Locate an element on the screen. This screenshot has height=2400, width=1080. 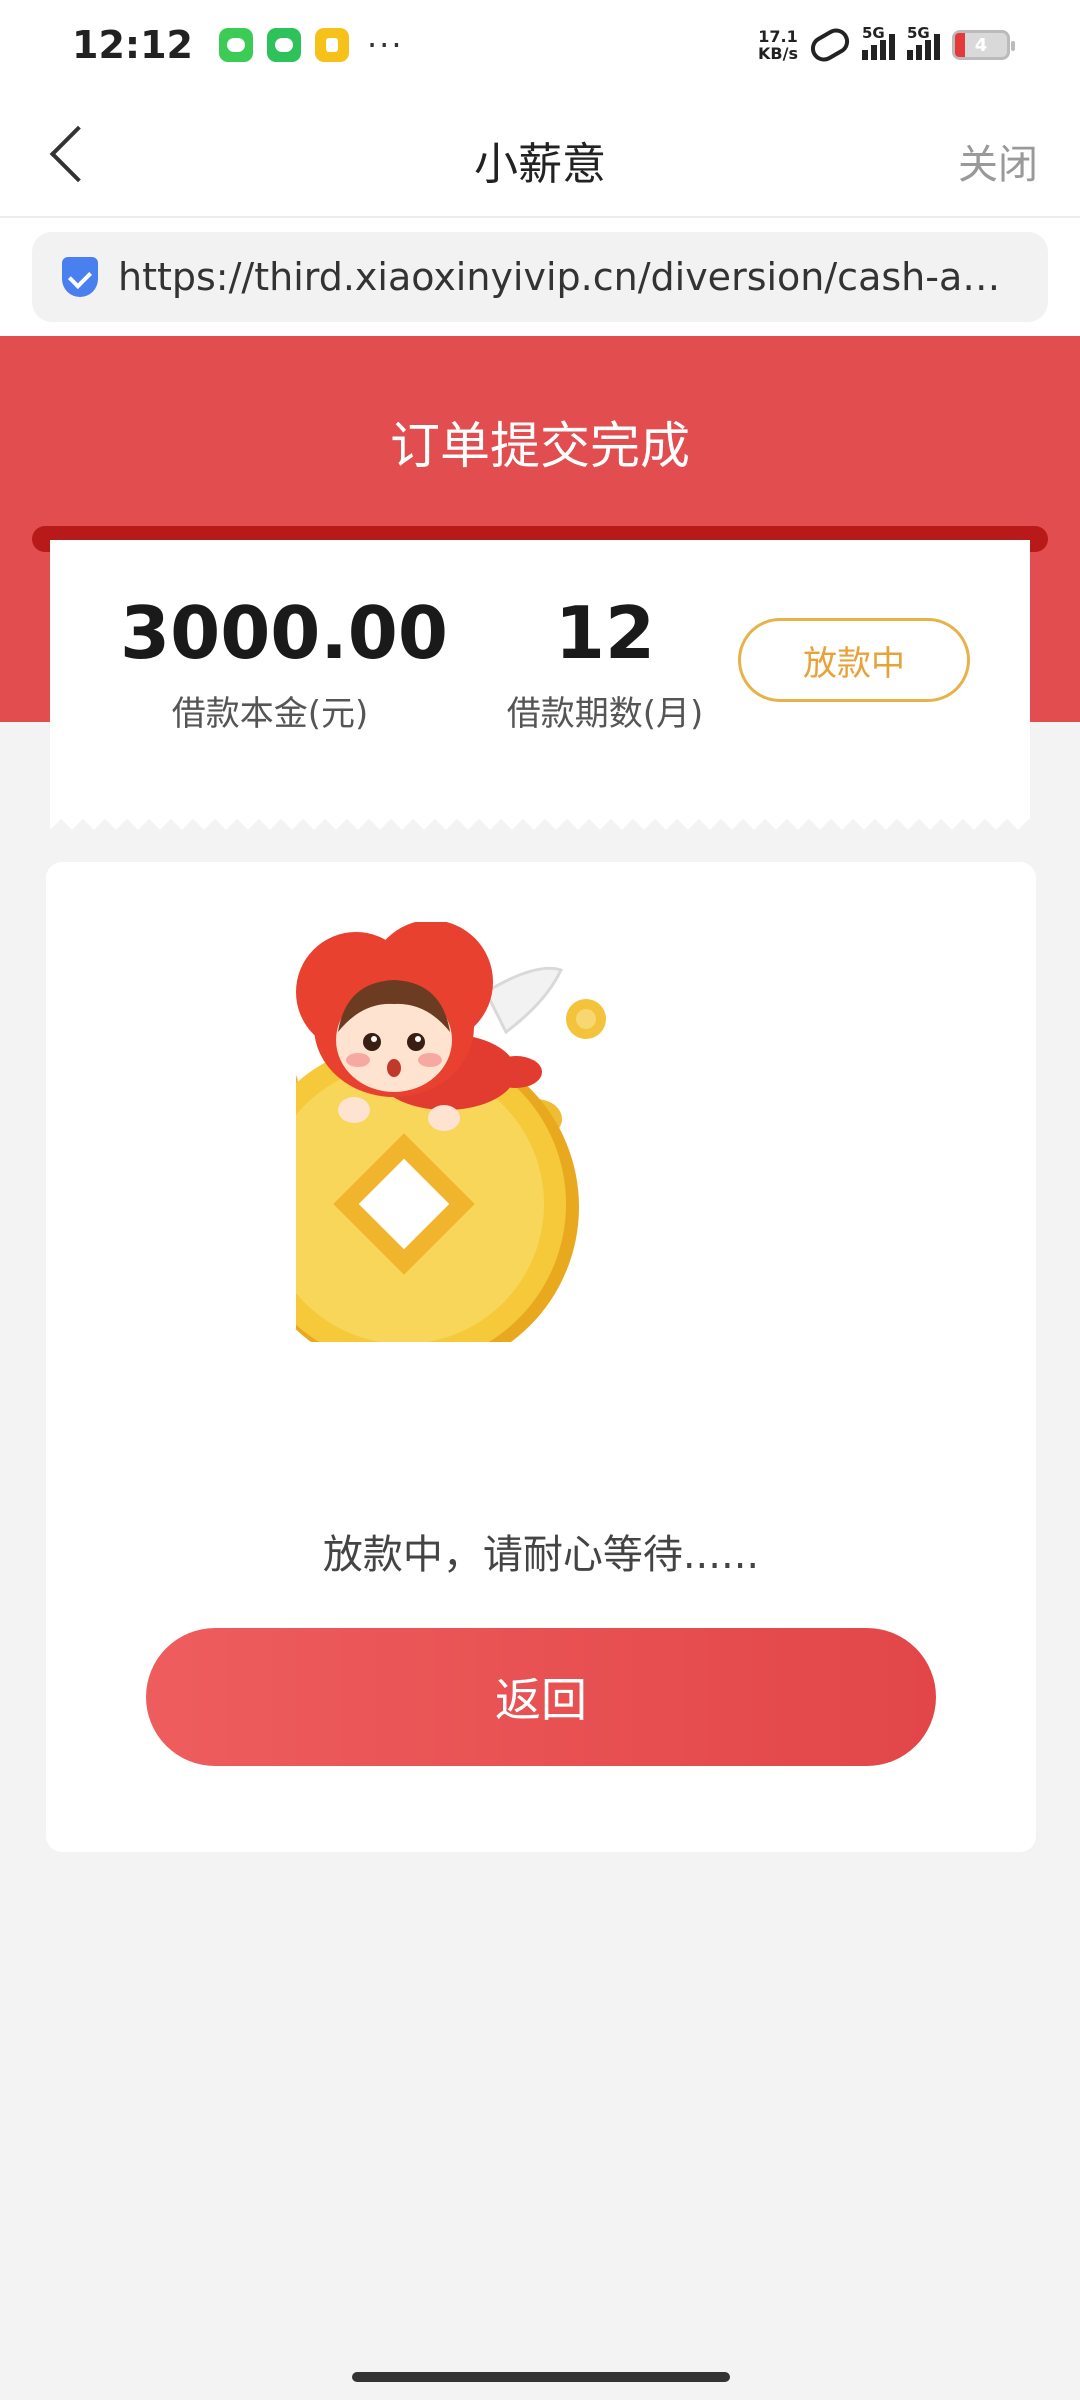
return-button: 返回 is located at coordinates (541, 1697).